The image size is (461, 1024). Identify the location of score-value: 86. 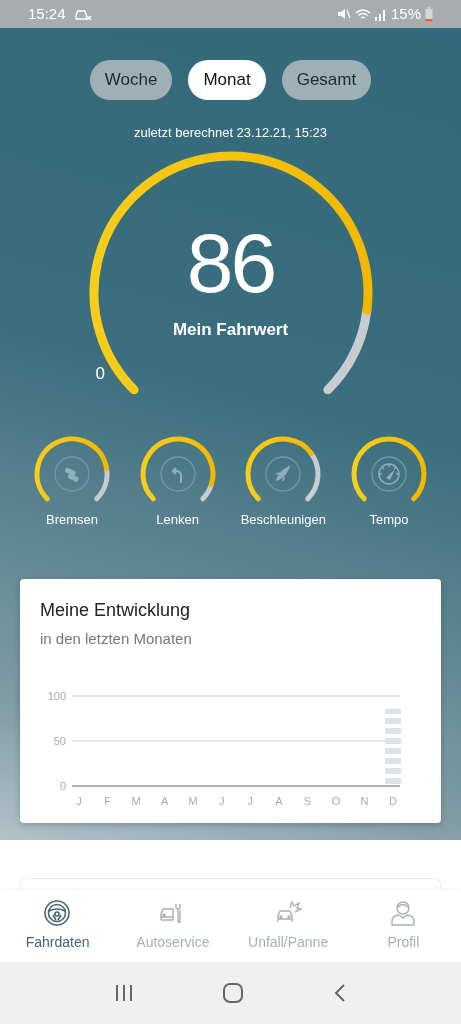
(230, 262).